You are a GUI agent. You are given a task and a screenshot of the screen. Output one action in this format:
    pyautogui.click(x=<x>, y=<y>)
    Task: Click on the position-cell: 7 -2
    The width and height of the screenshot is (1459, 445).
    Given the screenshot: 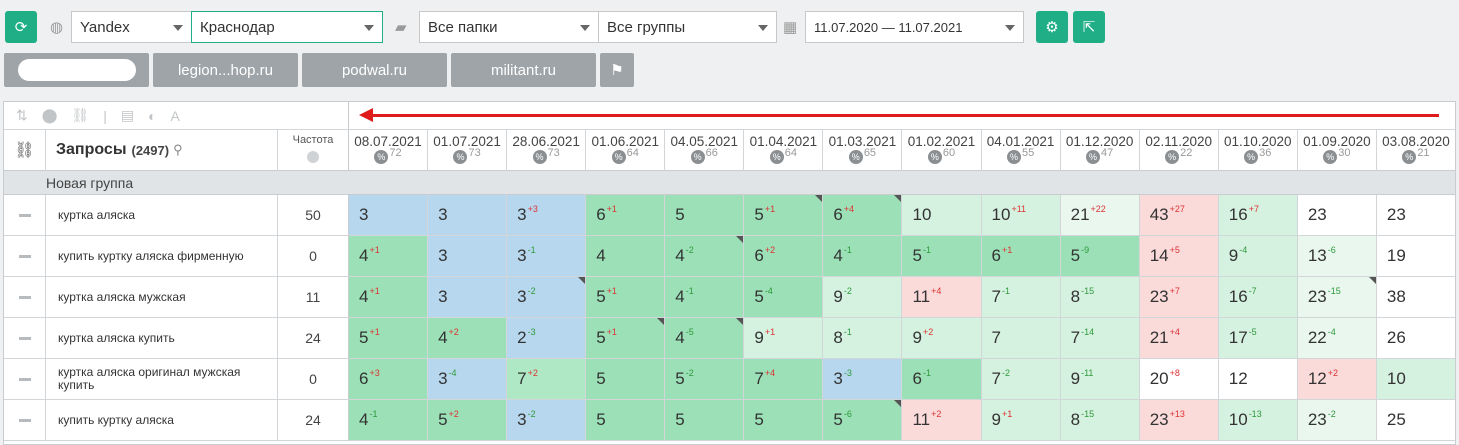 What is the action you would take?
    pyautogui.click(x=1021, y=379)
    